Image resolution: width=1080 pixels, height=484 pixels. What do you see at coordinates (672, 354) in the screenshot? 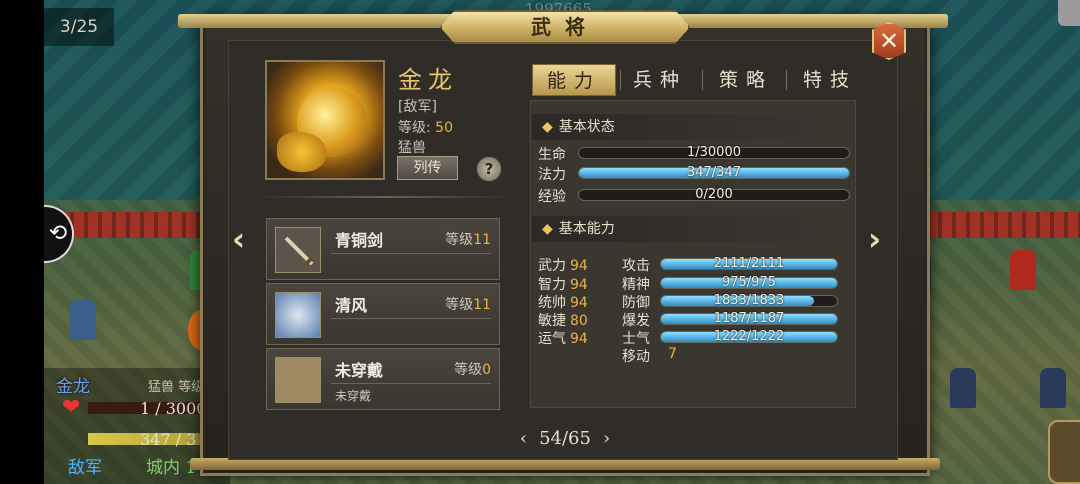
I see `move-value: 7` at bounding box center [672, 354].